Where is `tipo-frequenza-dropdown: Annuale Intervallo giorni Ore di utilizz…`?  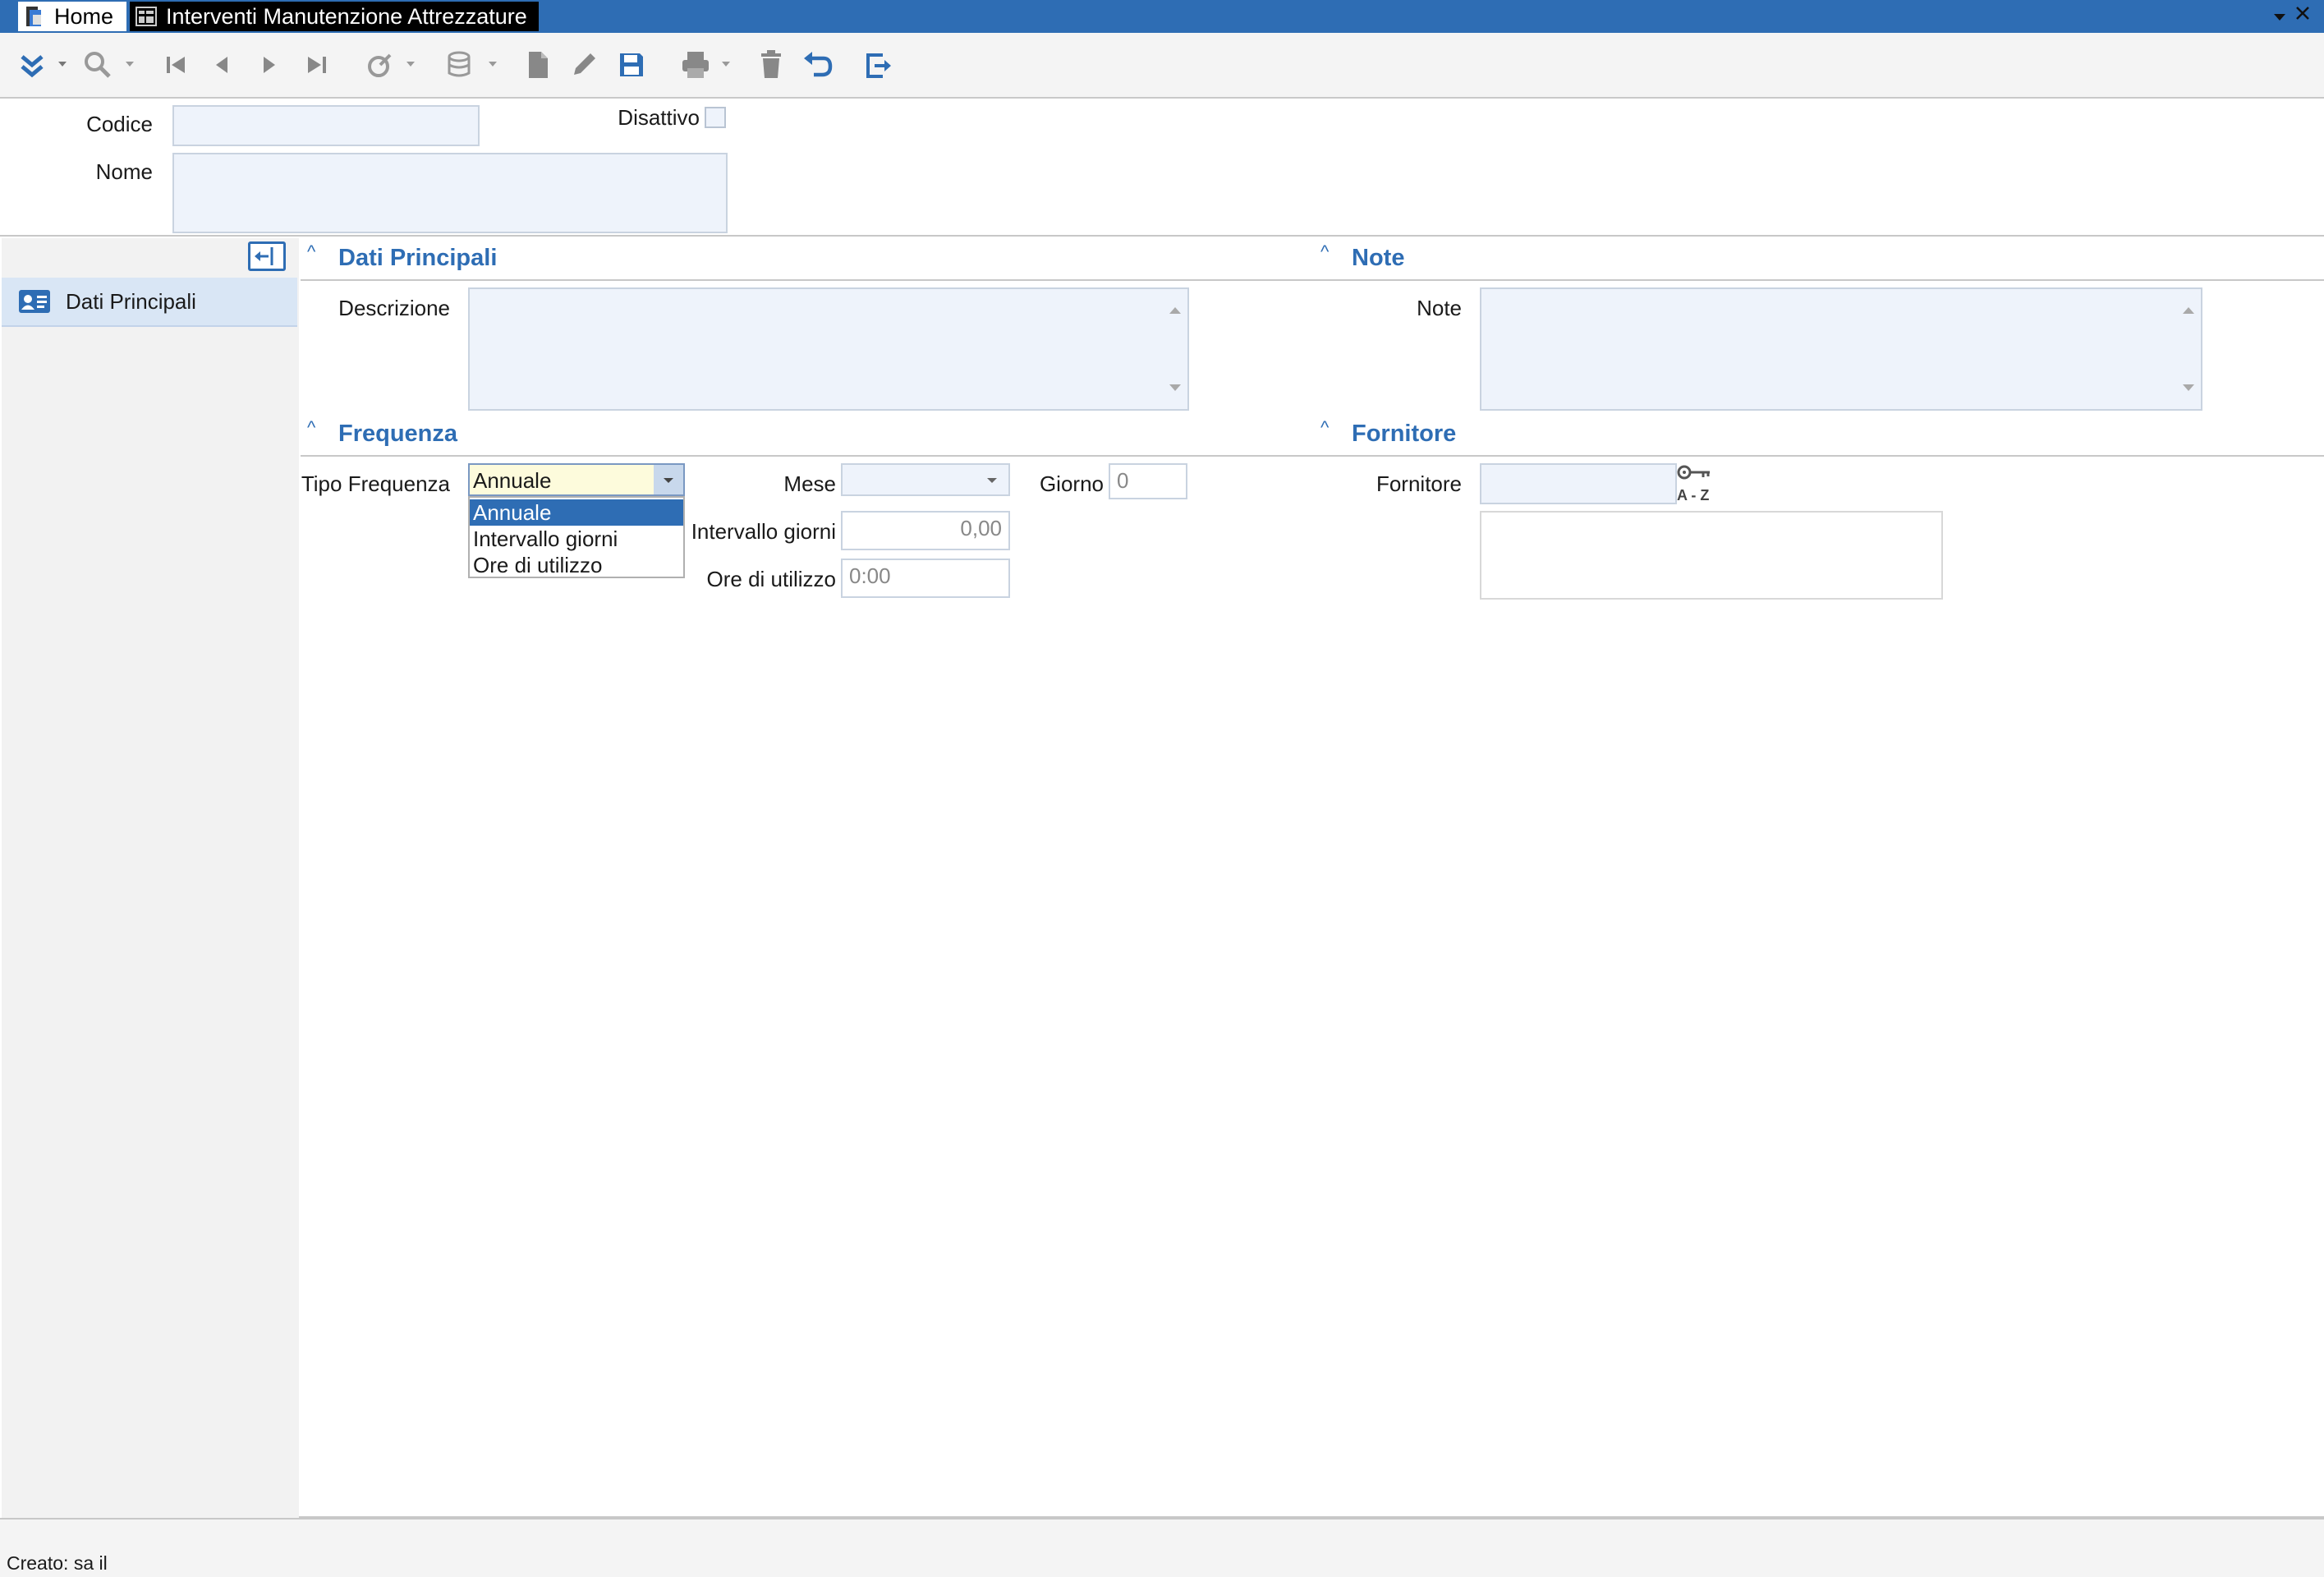
tipo-frequenza-dropdown: Annuale Intervallo giorni Ore di utilizz… is located at coordinates (576, 537).